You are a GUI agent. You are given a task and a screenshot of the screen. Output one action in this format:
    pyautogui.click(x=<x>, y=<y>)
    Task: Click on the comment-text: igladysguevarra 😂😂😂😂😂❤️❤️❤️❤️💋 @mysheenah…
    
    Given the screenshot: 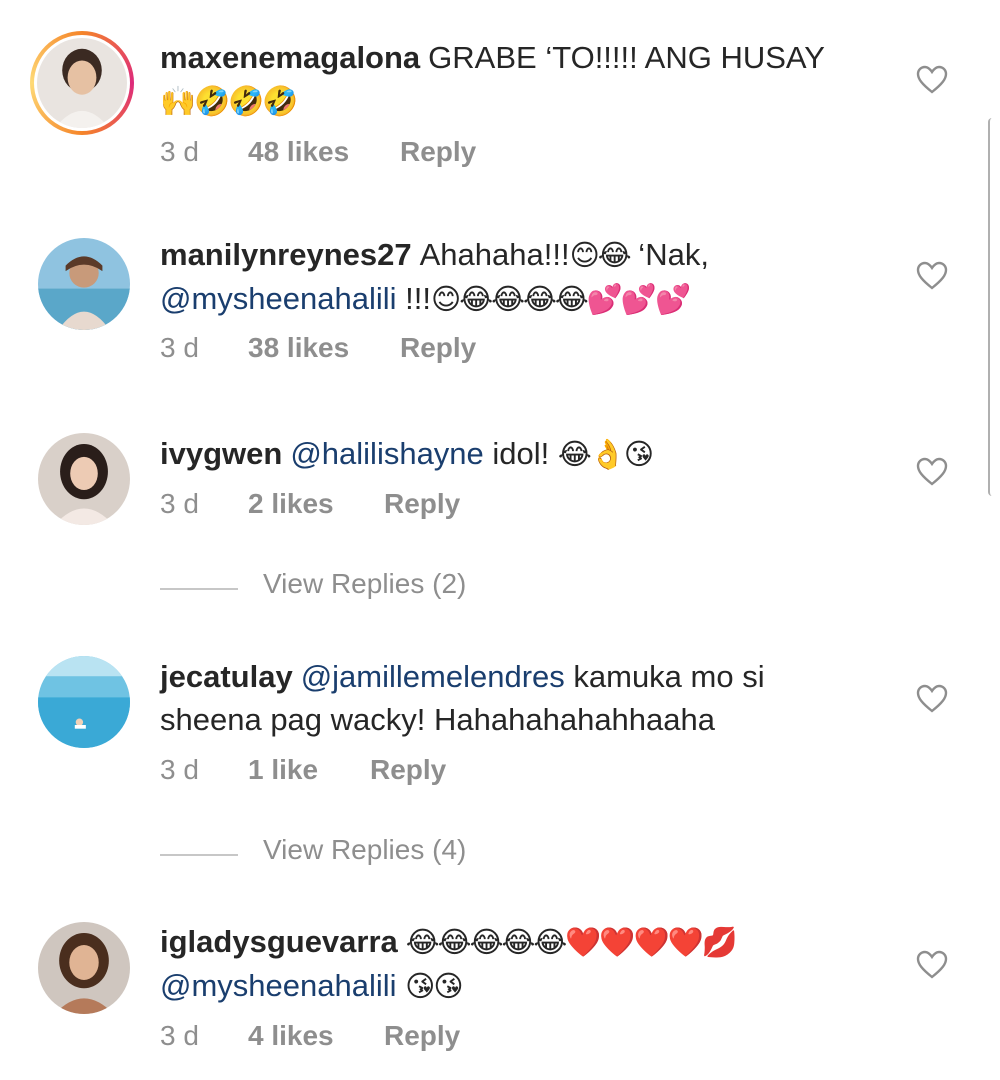 What is the action you would take?
    pyautogui.click(x=530, y=964)
    